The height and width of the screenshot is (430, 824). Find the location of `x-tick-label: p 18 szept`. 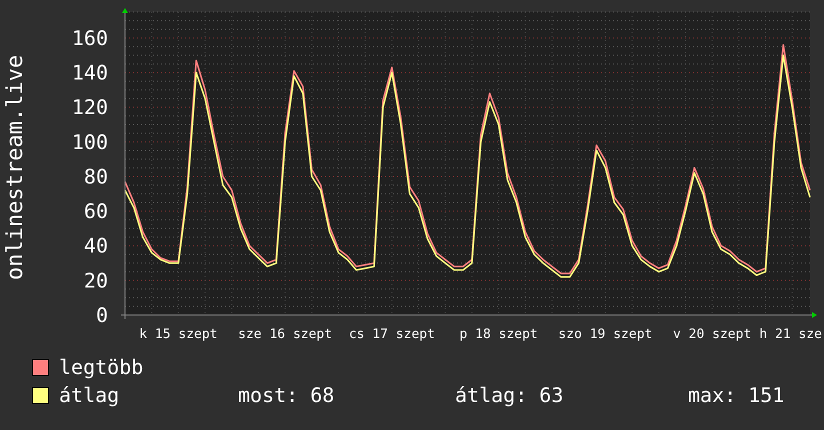

x-tick-label: p 18 szept is located at coordinates (499, 334).